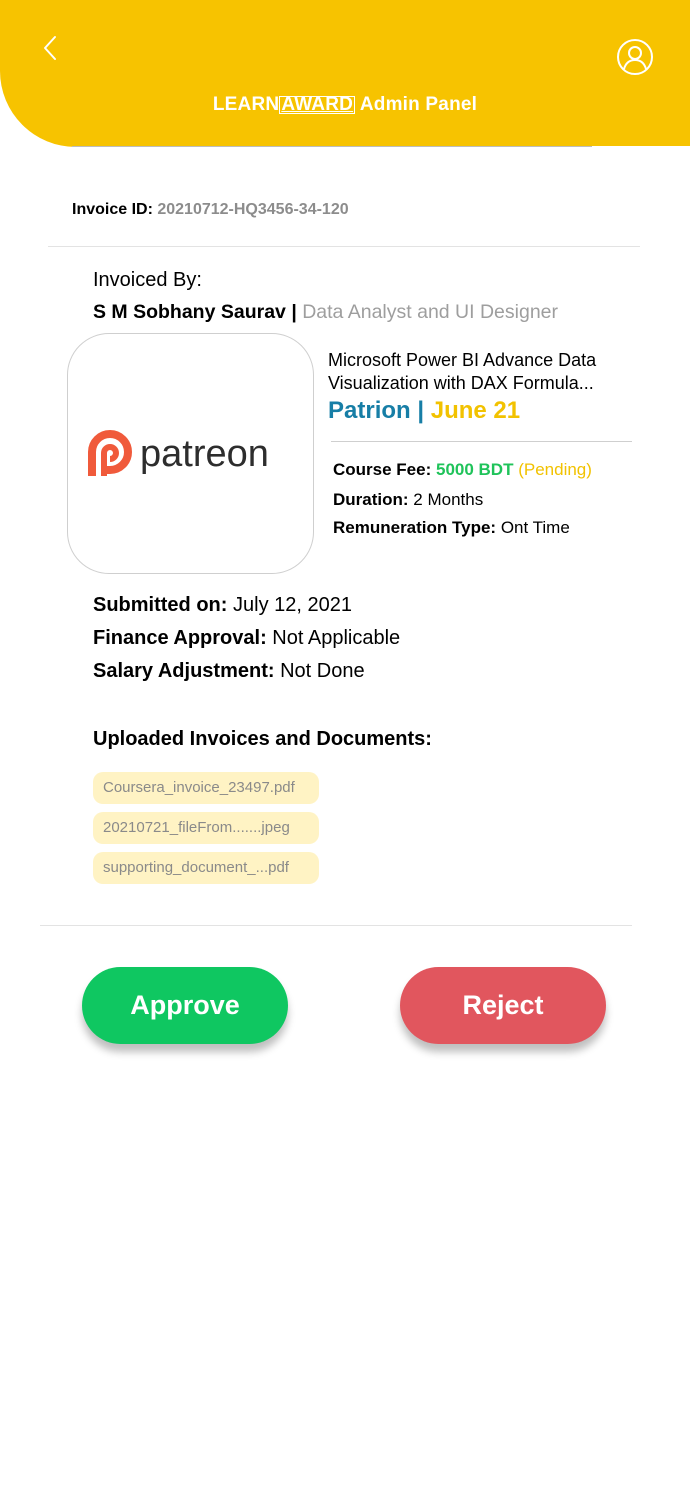  What do you see at coordinates (371, 499) in the screenshot?
I see `duration-label: Duration:` at bounding box center [371, 499].